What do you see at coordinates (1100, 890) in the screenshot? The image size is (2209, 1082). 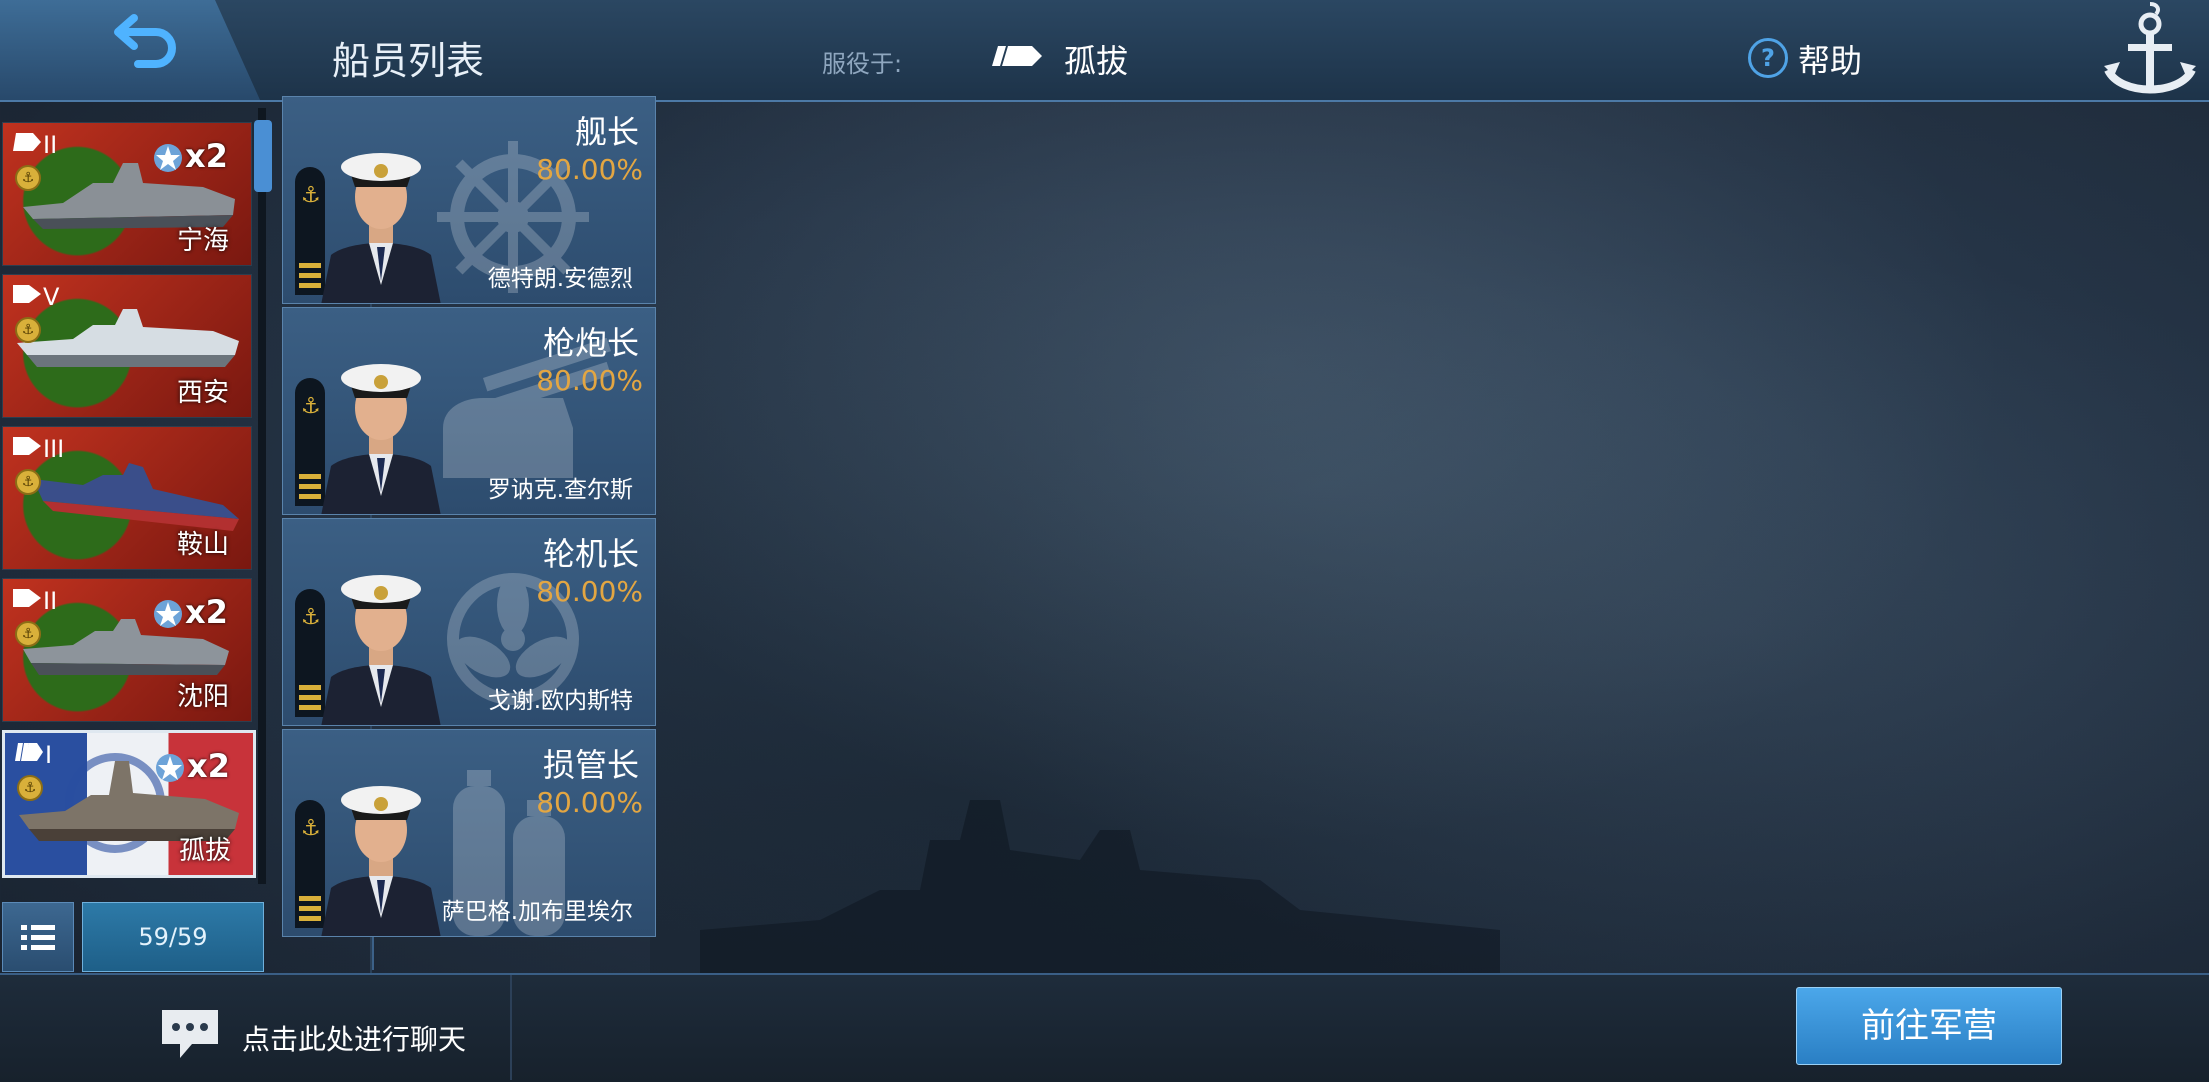 I see `background-ship-silhouette` at bounding box center [1100, 890].